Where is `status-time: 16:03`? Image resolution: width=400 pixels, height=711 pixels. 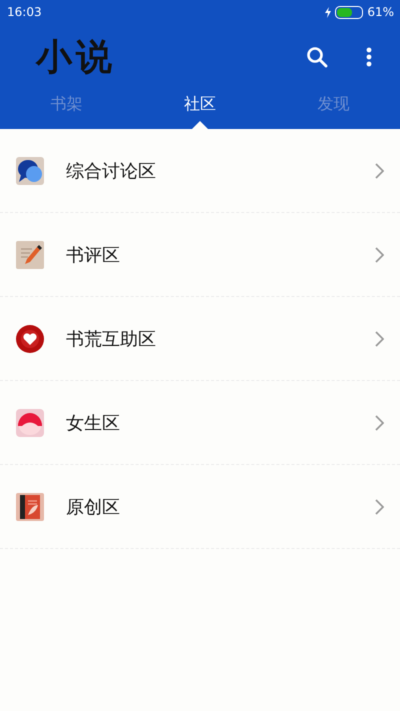
status-time: 16:03 is located at coordinates (24, 12).